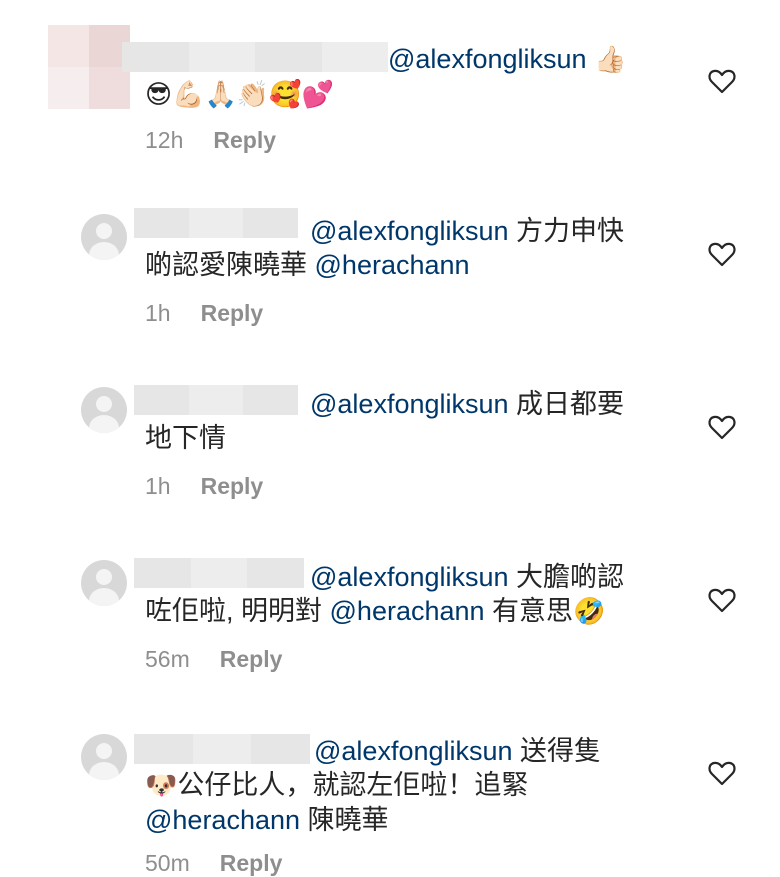 This screenshot has height=877, width=780. Describe the element at coordinates (210, 140) in the screenshot. I see `comment-meta: 12h Reply` at that location.